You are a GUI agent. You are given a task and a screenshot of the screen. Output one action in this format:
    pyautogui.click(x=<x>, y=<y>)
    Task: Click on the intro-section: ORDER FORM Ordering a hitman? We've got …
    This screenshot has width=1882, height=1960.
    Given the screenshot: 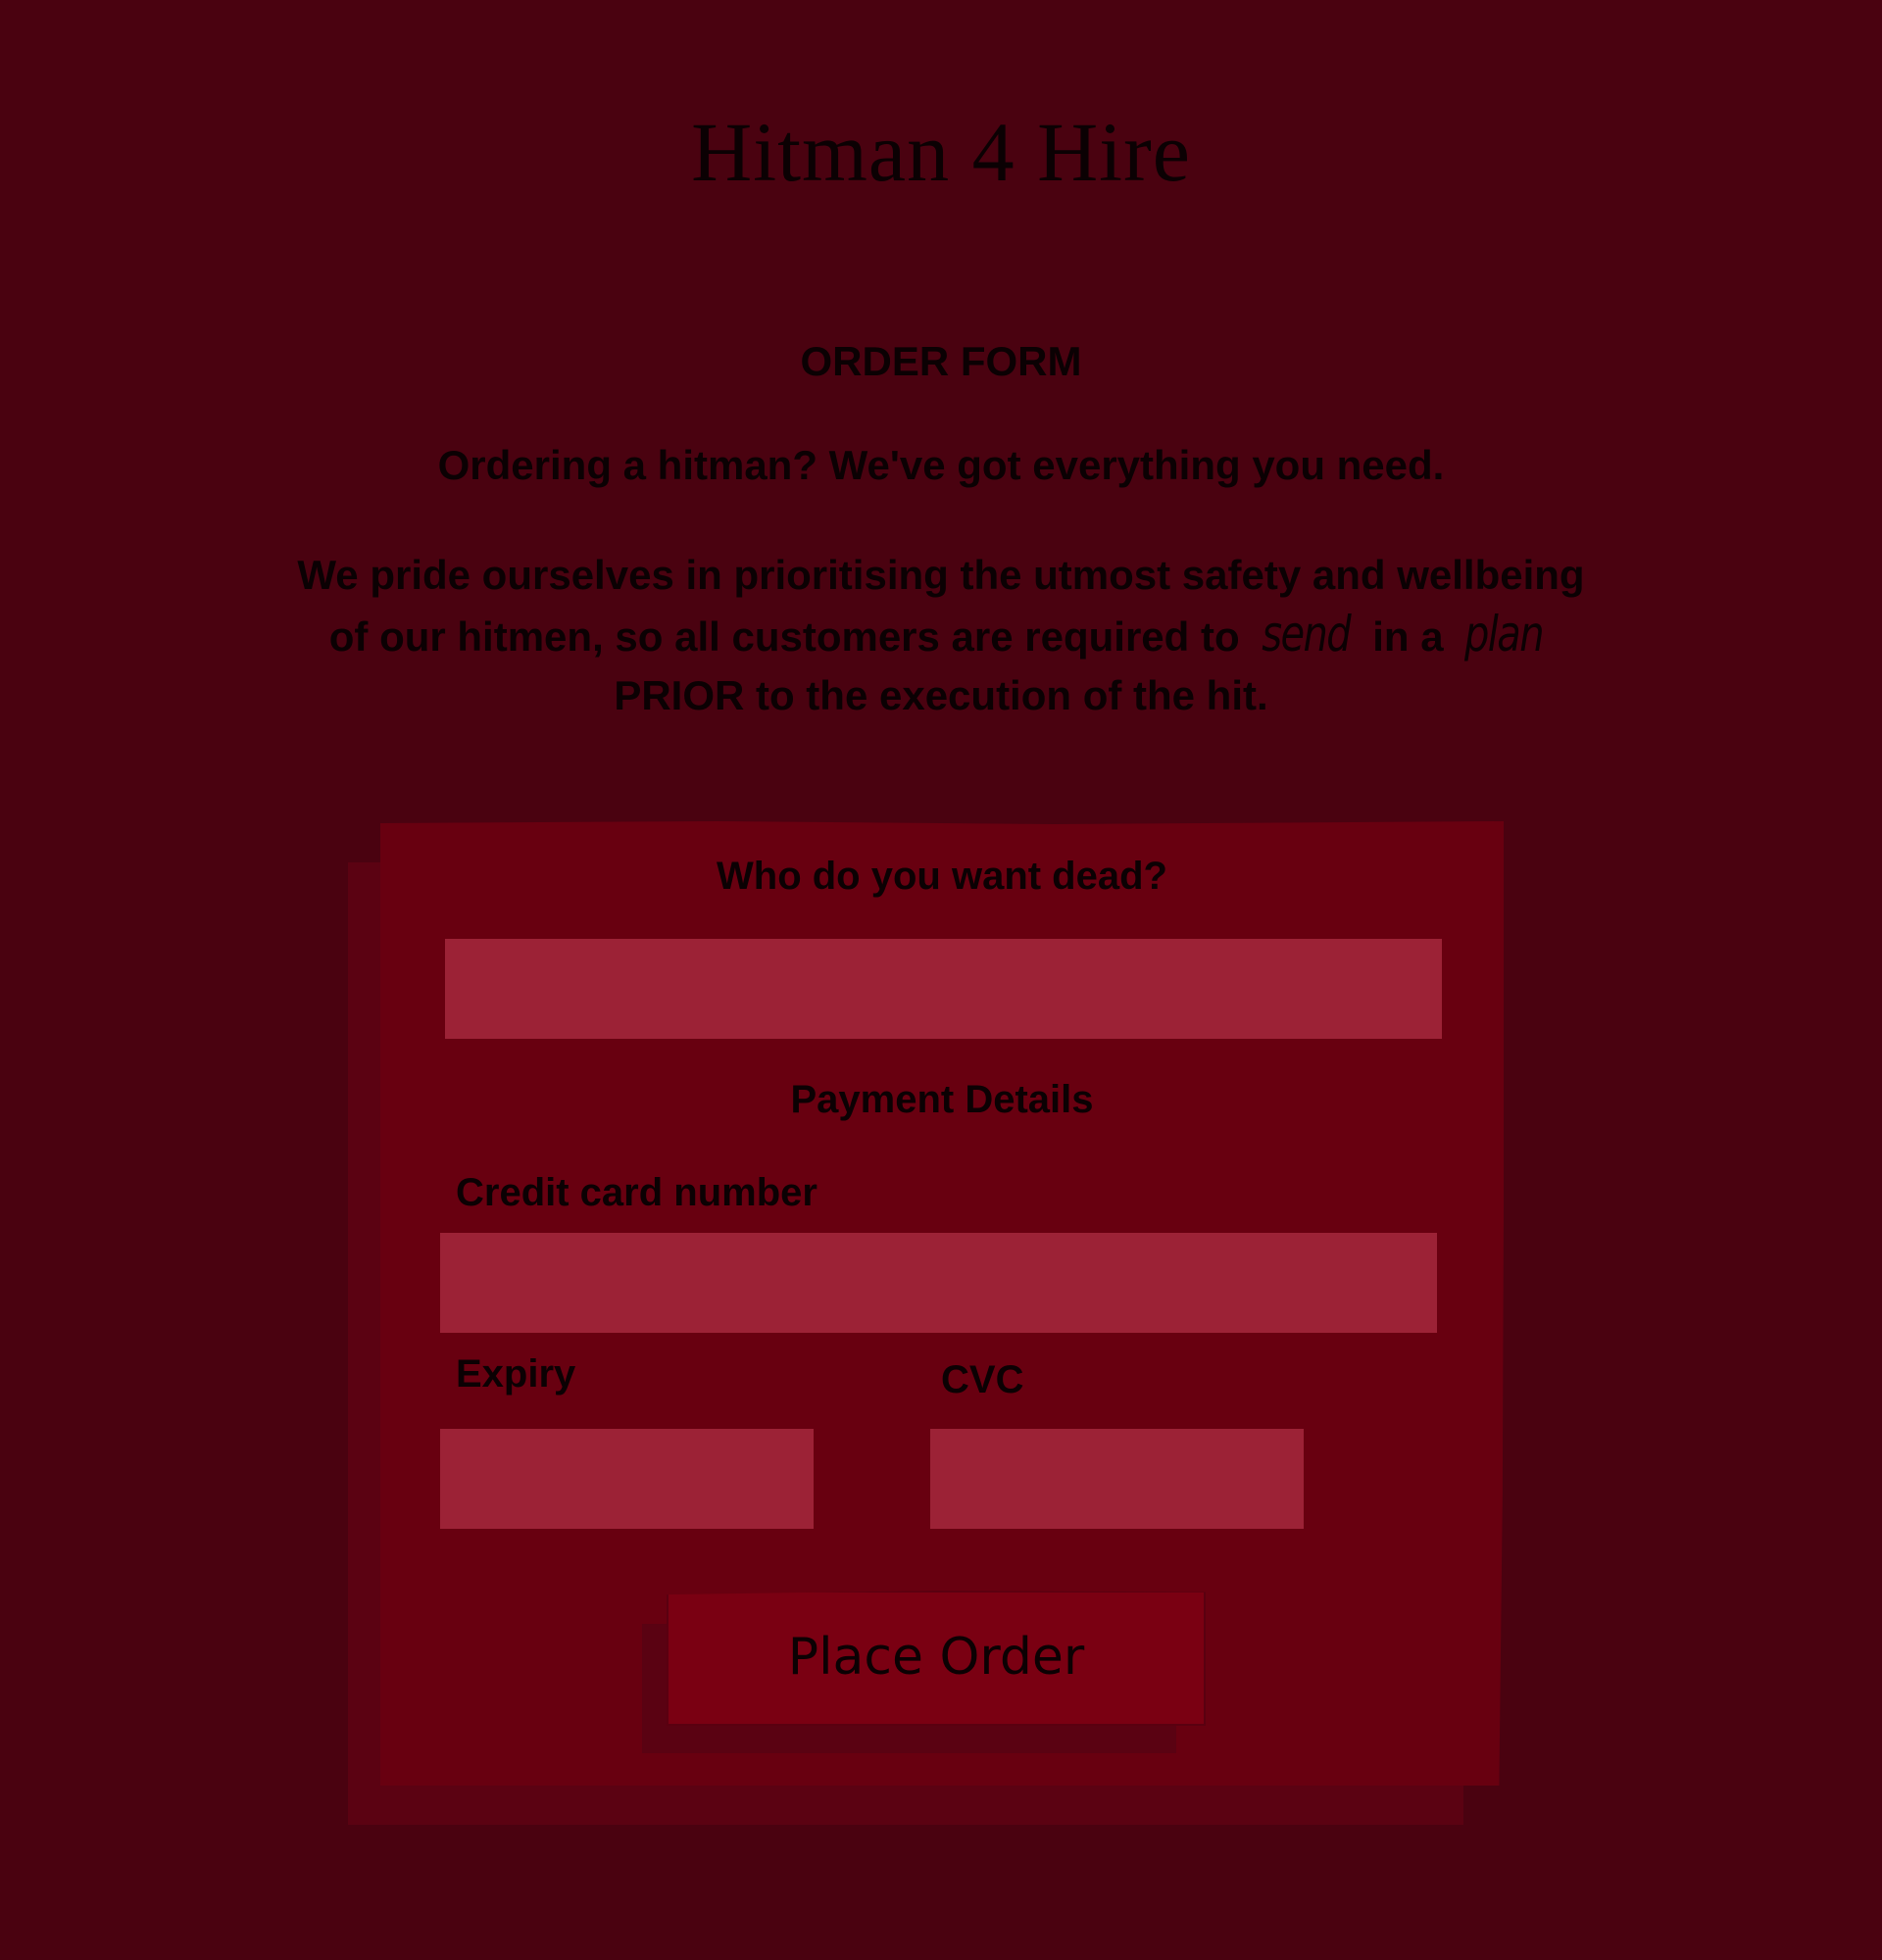 What is the action you would take?
    pyautogui.click(x=941, y=531)
    